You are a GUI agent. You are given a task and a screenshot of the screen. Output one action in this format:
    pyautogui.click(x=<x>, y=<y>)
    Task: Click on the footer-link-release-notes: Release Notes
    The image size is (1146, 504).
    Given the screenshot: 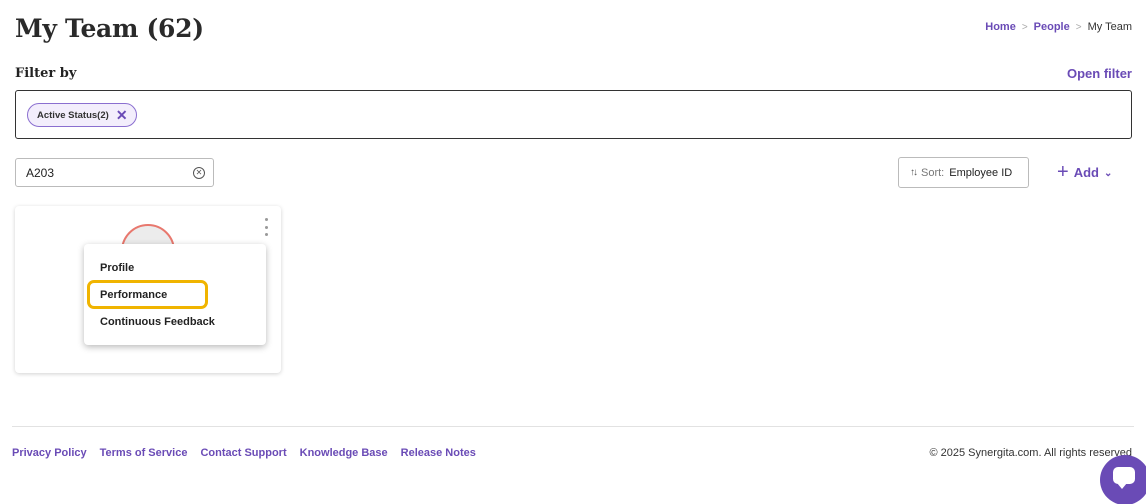 What is the action you would take?
    pyautogui.click(x=438, y=453)
    